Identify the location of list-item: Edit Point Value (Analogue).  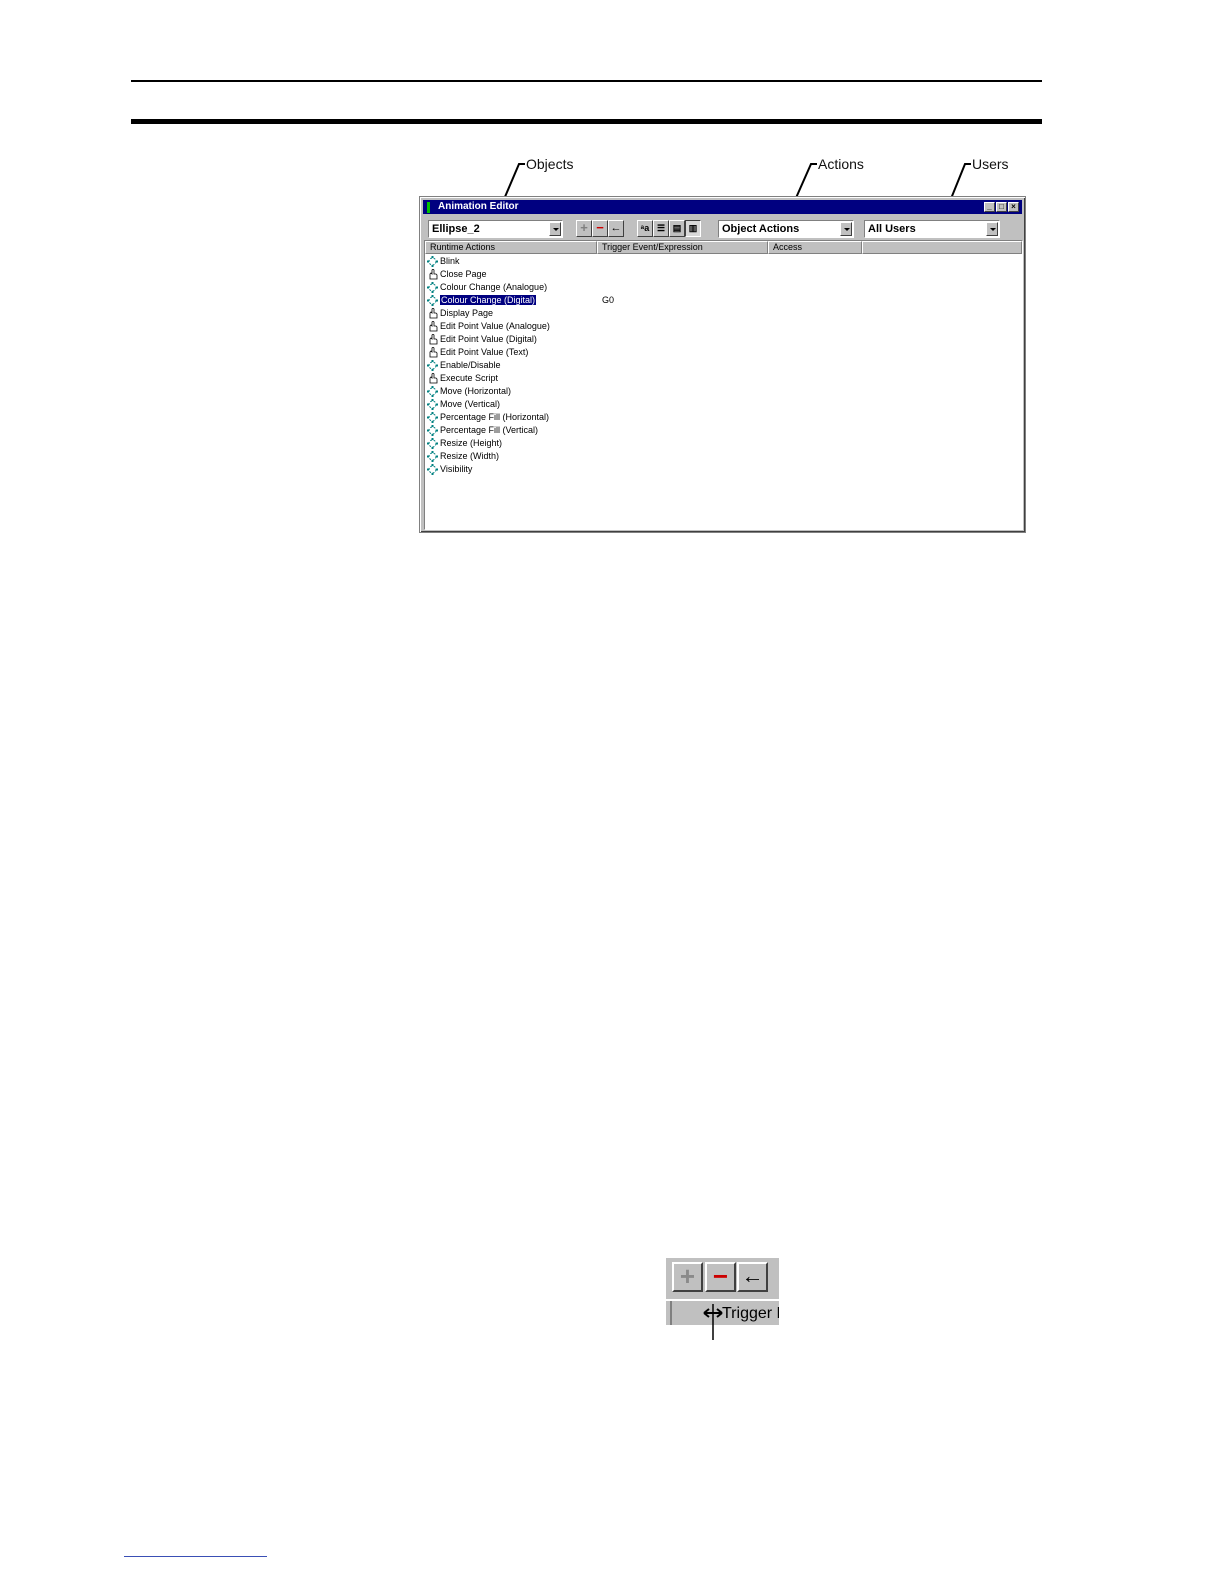
(488, 326).